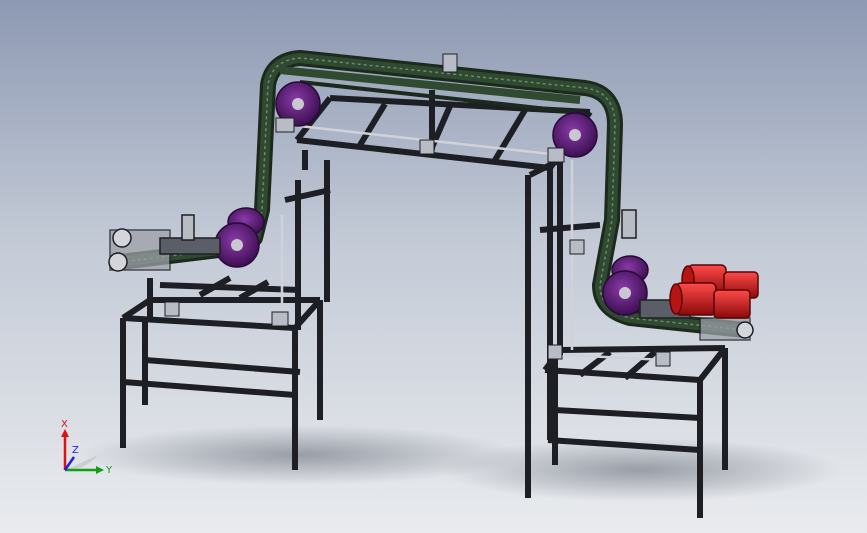  What do you see at coordinates (109, 470) in the screenshot?
I see `triad-y-label: Y` at bounding box center [109, 470].